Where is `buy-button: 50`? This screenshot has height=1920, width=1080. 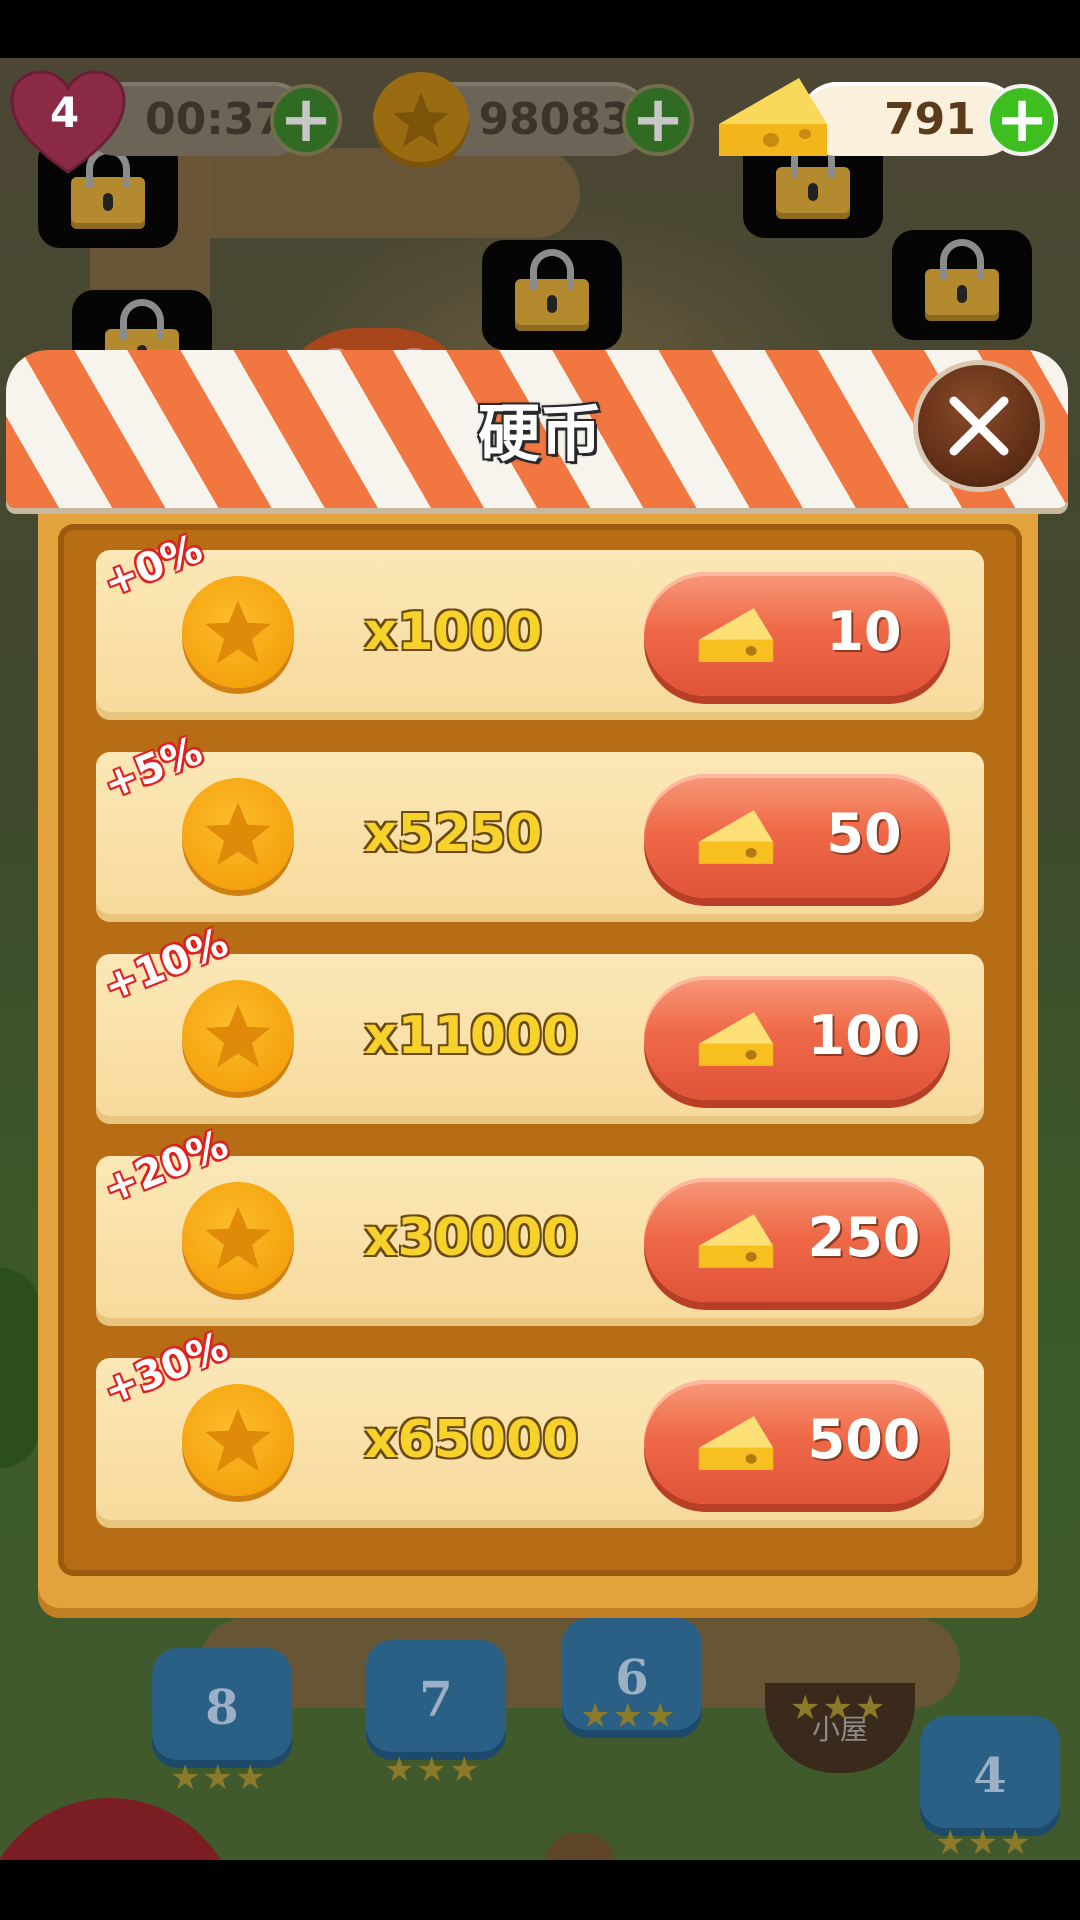
buy-button: 50 is located at coordinates (797, 836).